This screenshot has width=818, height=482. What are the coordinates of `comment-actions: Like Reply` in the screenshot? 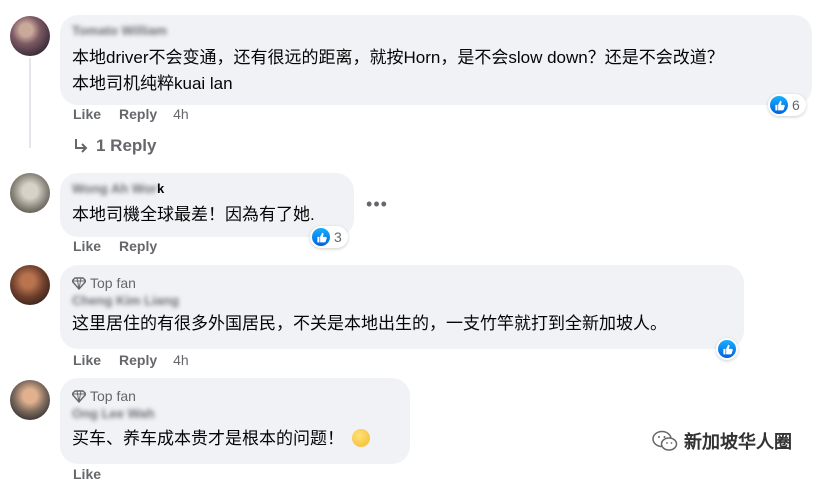 It's located at (115, 246).